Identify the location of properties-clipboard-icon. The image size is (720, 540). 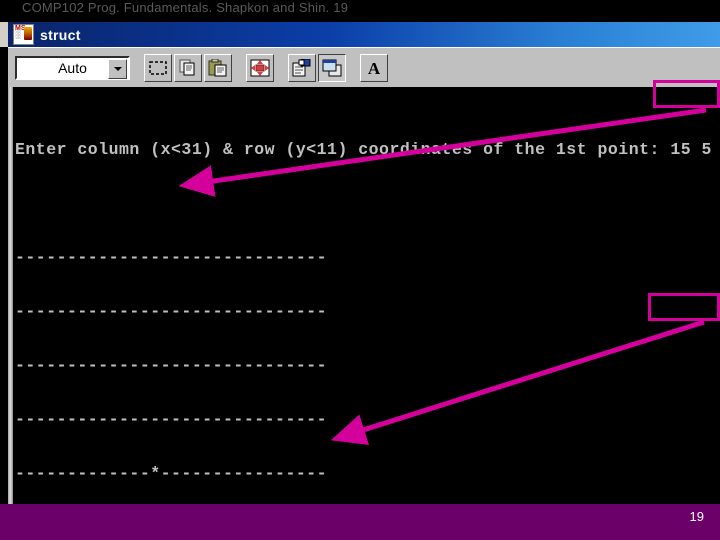
(302, 67).